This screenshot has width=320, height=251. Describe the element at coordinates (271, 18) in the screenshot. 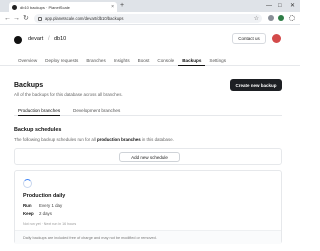

I see `extensions-icon` at that location.